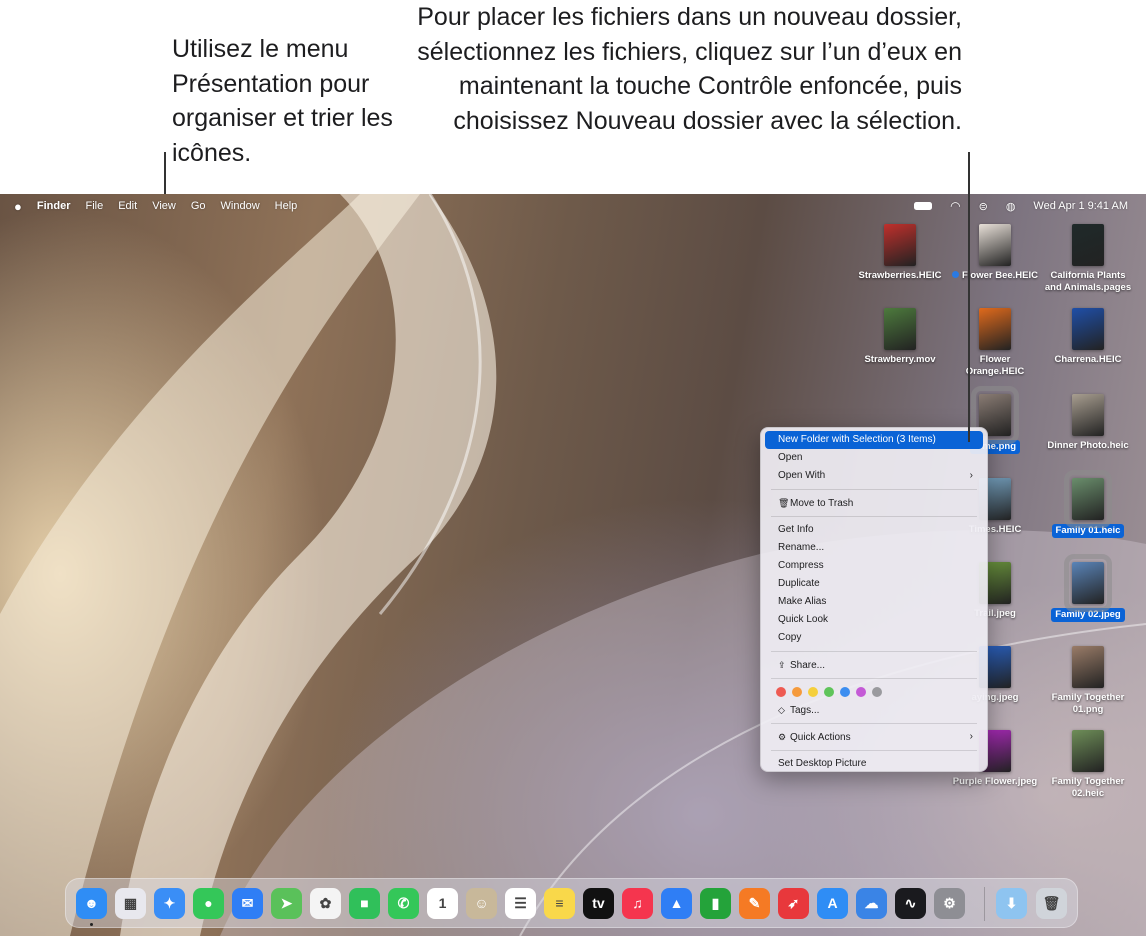  What do you see at coordinates (874, 620) in the screenshot?
I see `quick-look-item: Quick Look` at bounding box center [874, 620].